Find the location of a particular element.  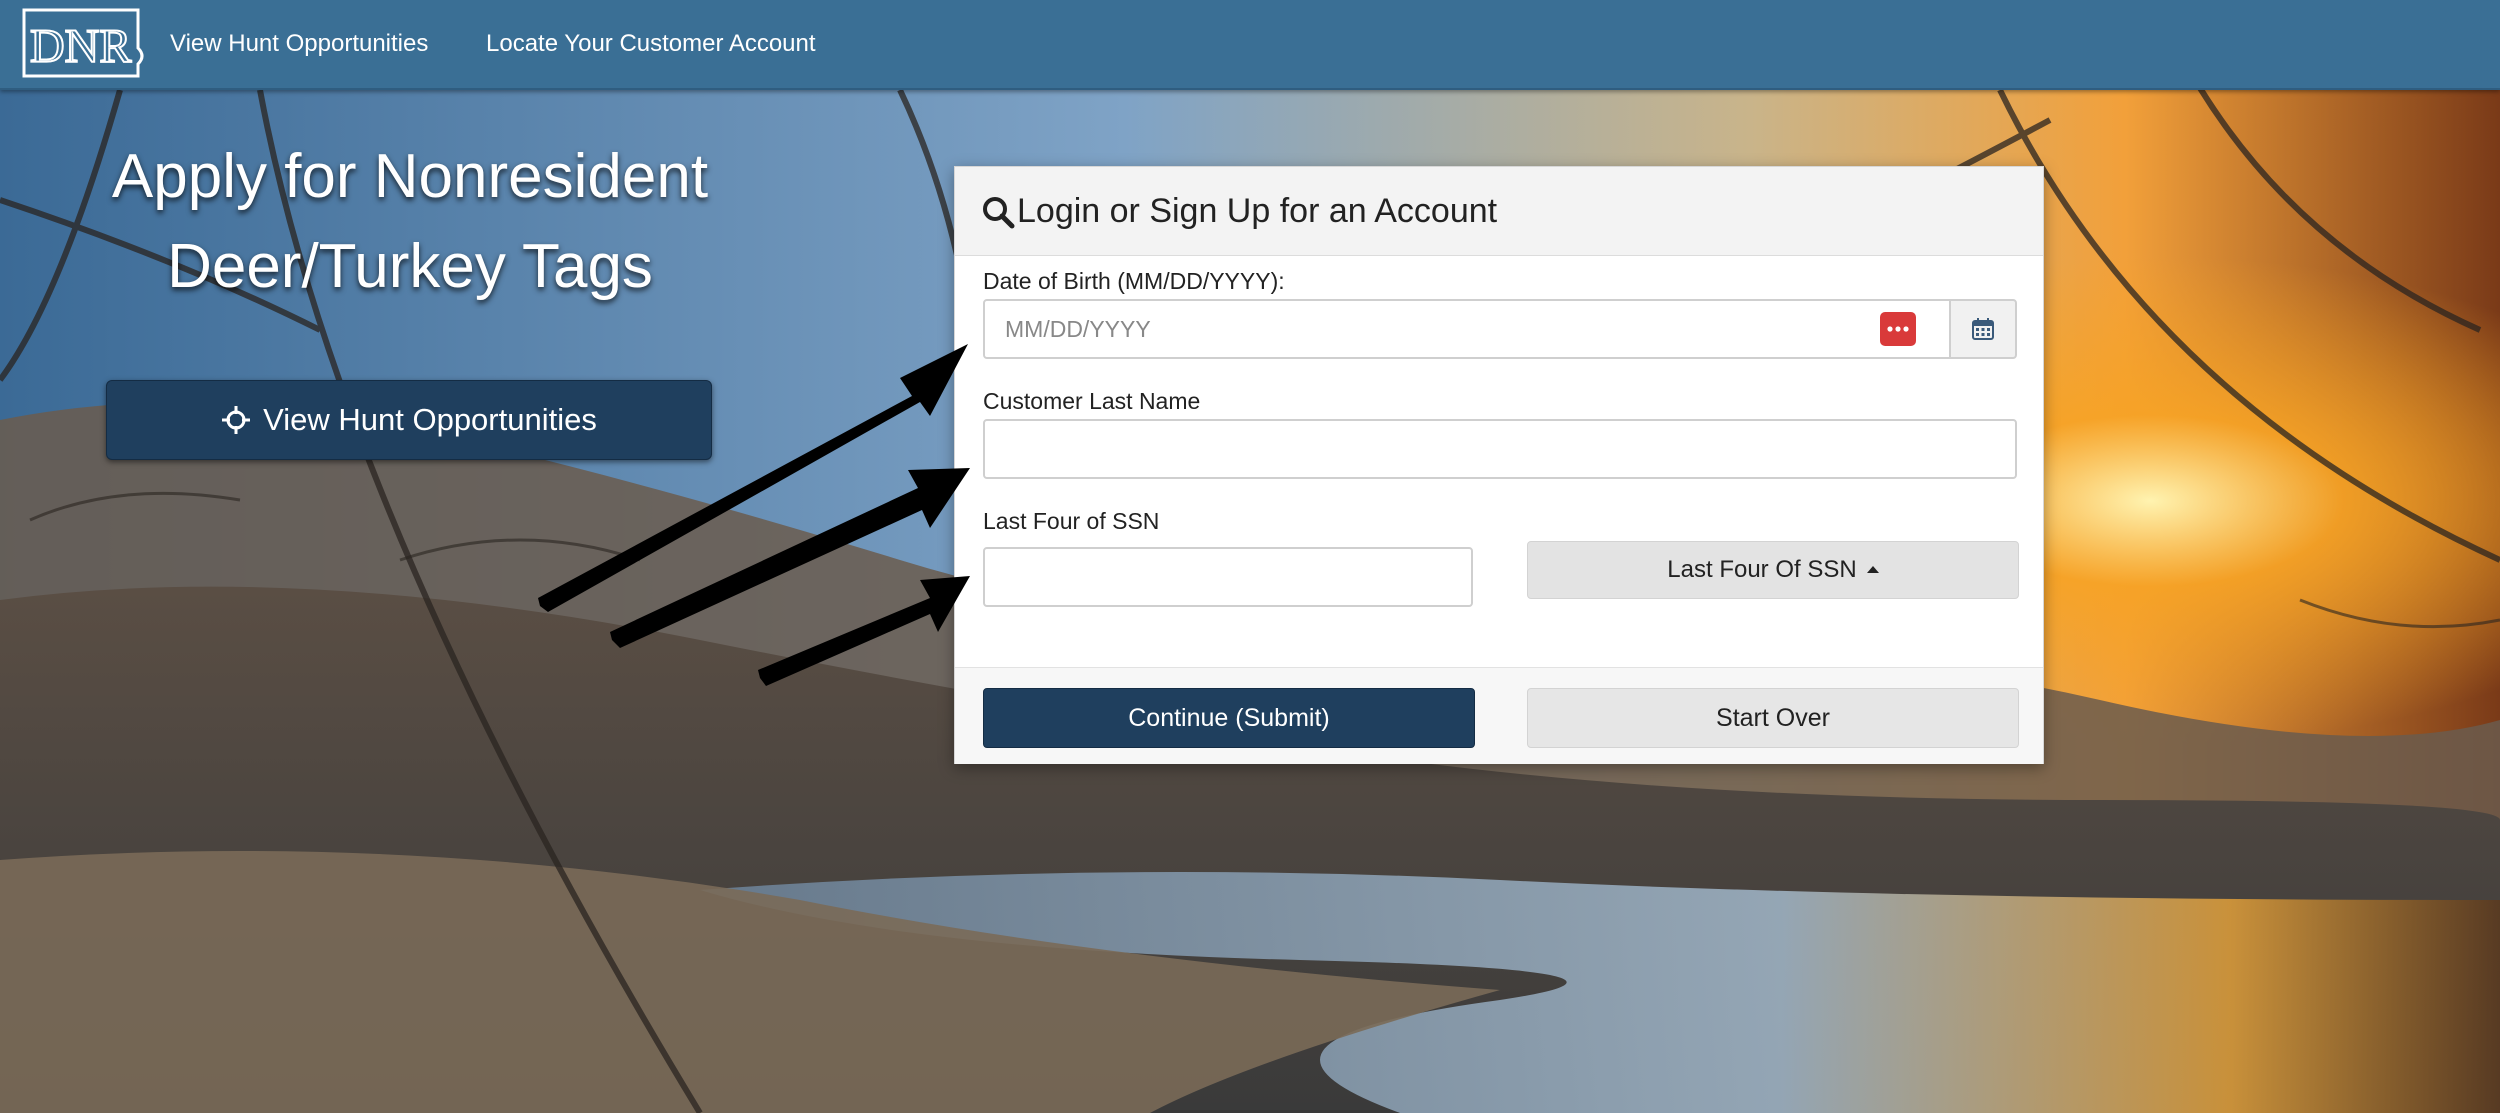

login-panel-title: Login or Sign Up for an Account is located at coordinates (1257, 211).